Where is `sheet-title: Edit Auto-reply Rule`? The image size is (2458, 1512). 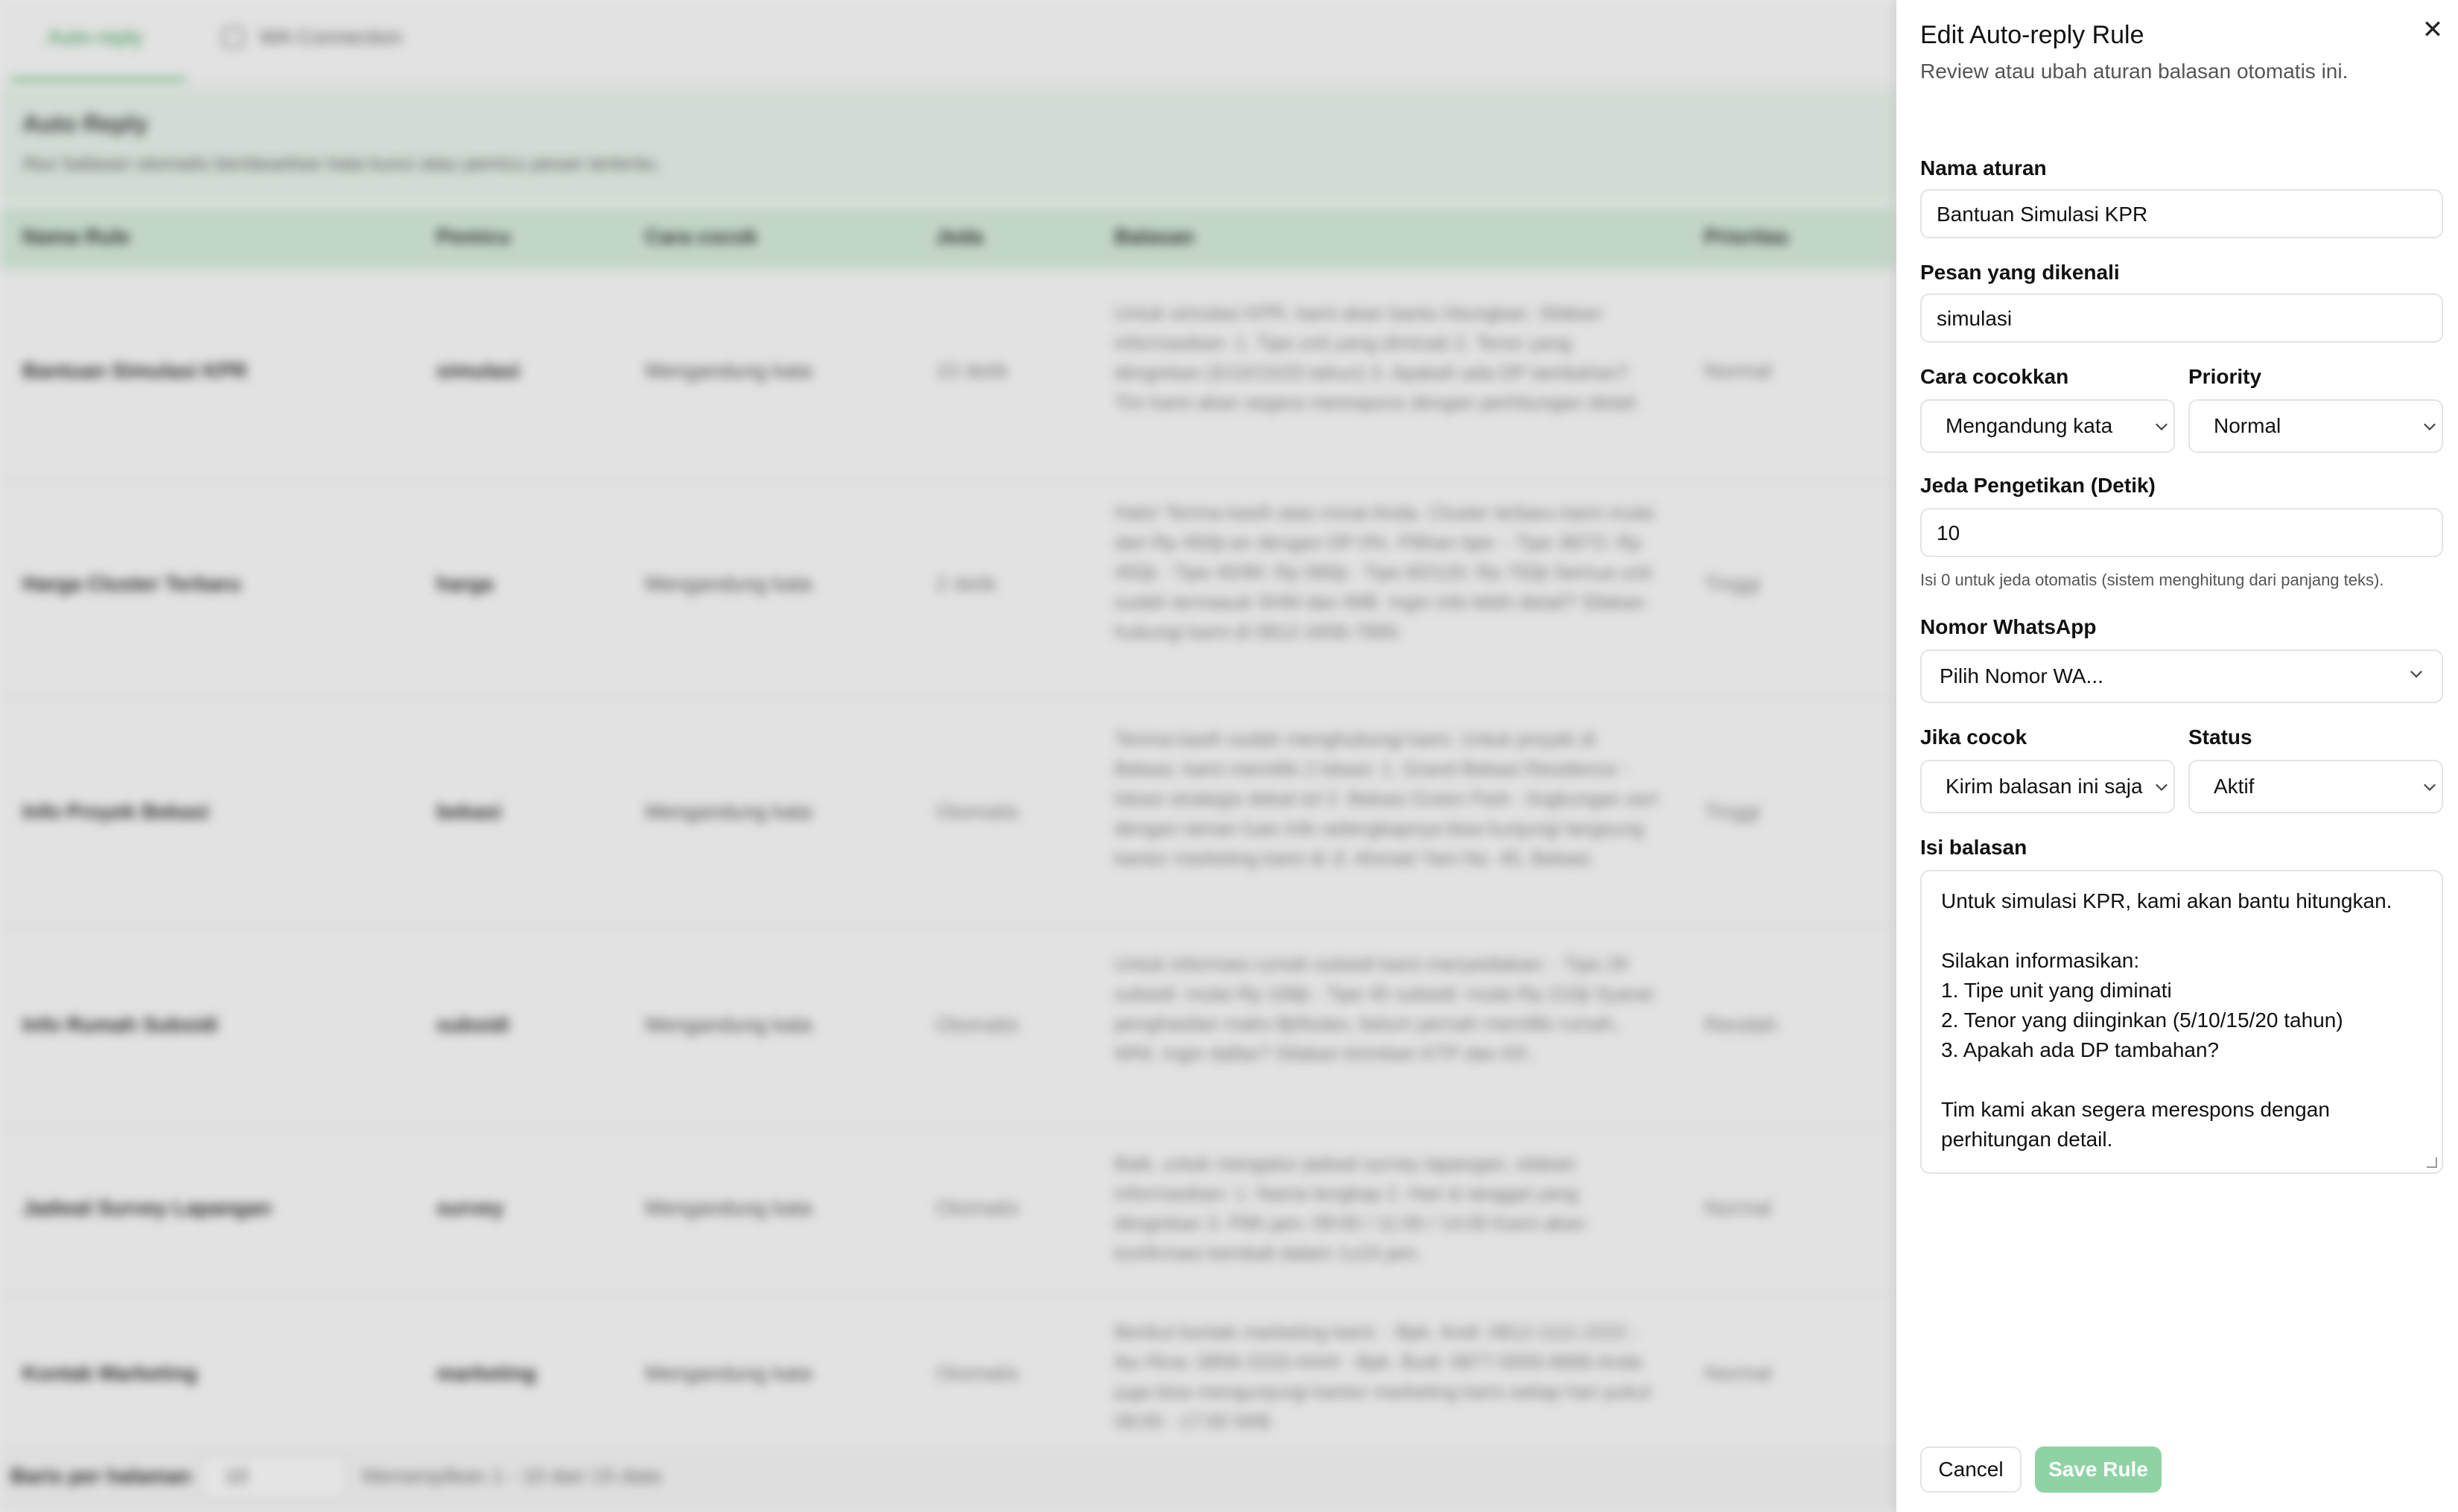
sheet-title: Edit Auto-reply Rule is located at coordinates (2032, 35).